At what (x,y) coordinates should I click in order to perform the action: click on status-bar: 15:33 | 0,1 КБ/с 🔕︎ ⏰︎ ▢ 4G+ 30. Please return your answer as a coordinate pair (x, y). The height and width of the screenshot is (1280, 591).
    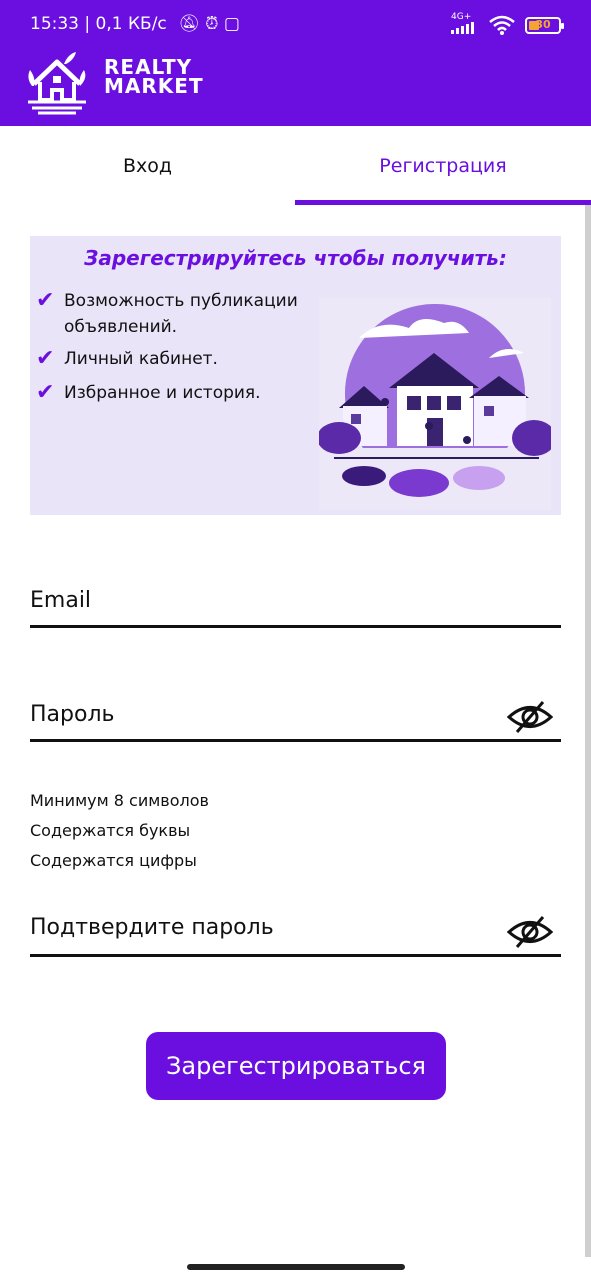
    Looking at the image, I should click on (295, 25).